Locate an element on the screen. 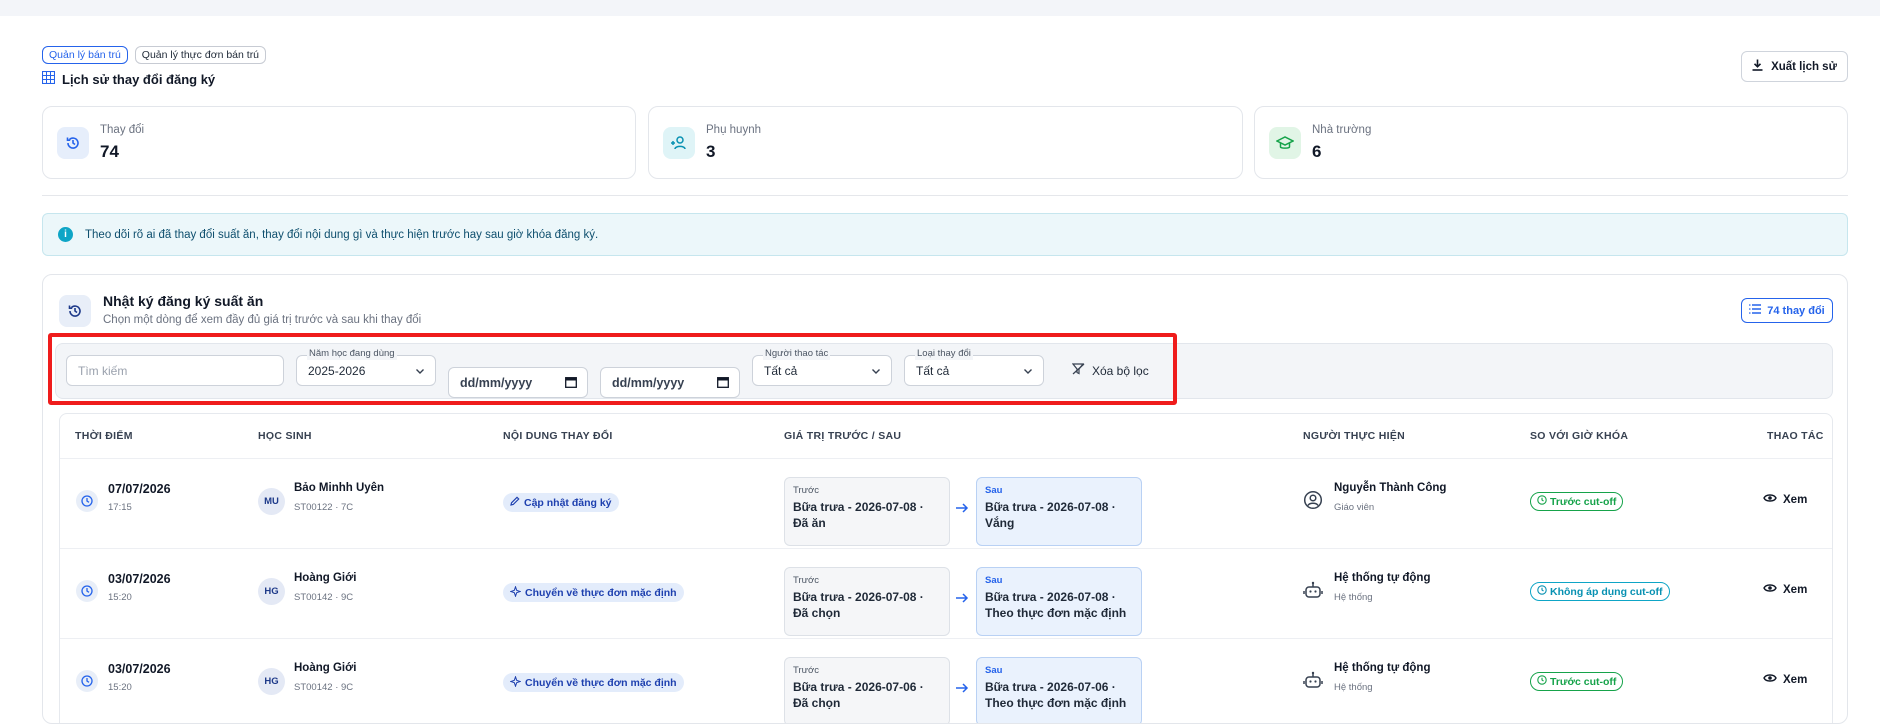 This screenshot has width=1880, height=724. column-header-action: THAO TÁC is located at coordinates (1795, 436).